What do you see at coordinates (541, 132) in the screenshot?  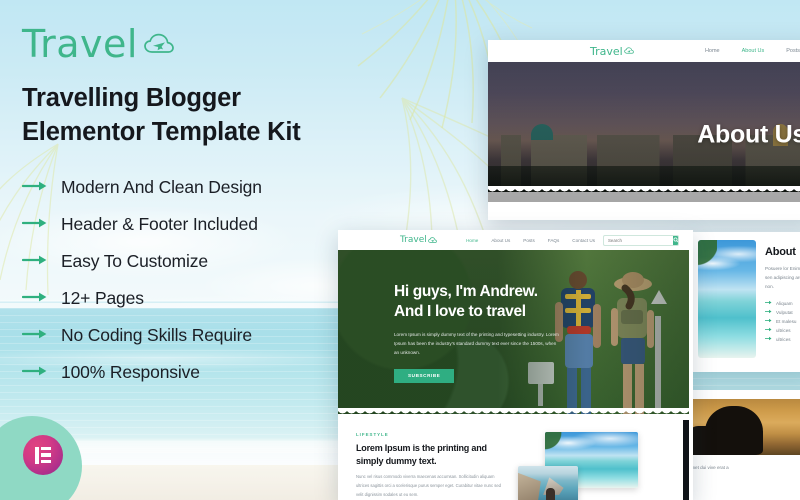 I see `dome-shape` at bounding box center [541, 132].